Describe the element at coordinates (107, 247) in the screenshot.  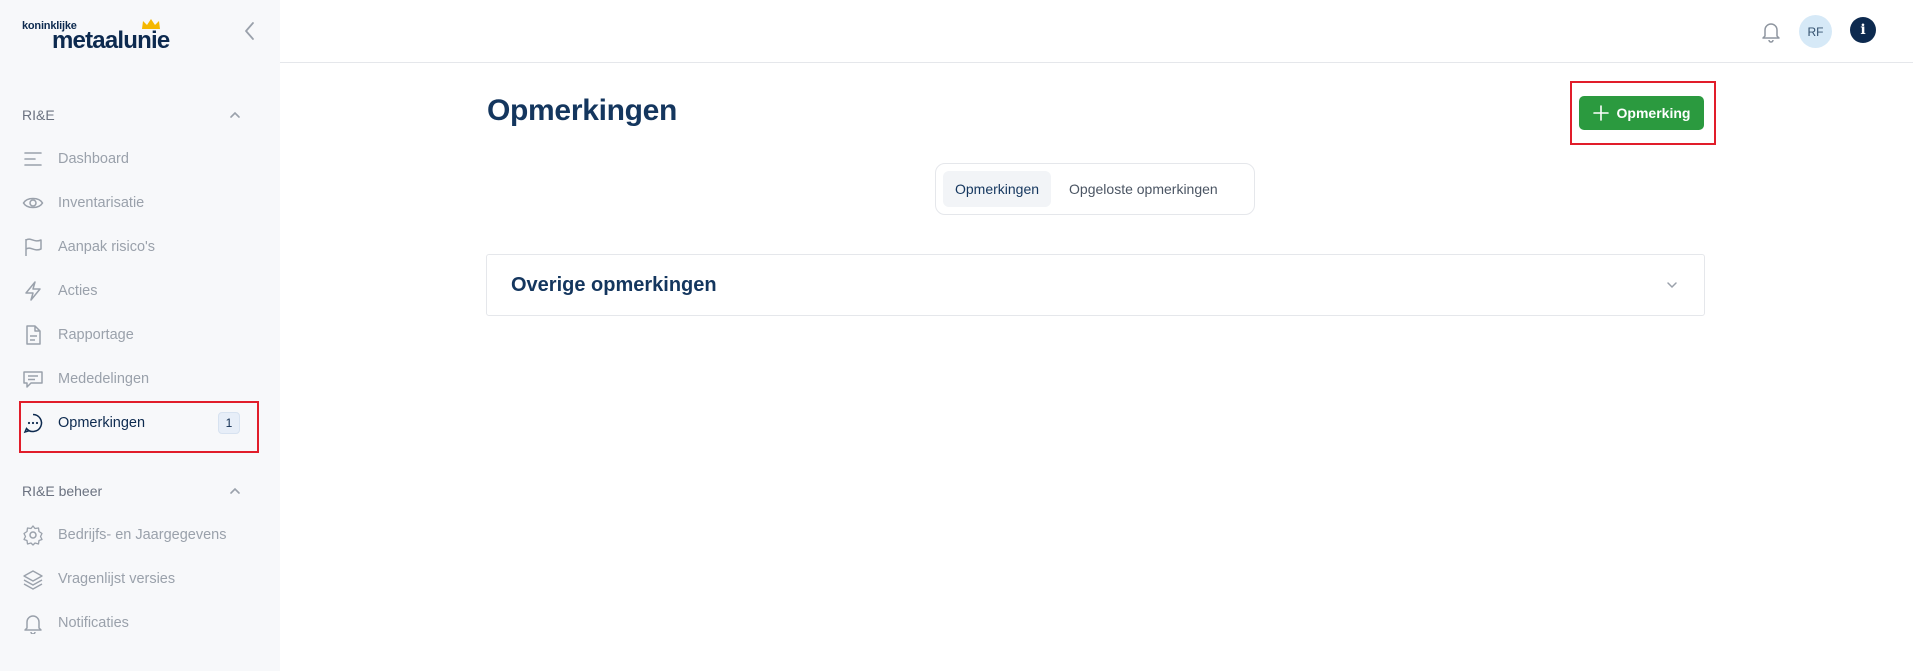
I see `sidebar-item-label: Aanpak risico's` at that location.